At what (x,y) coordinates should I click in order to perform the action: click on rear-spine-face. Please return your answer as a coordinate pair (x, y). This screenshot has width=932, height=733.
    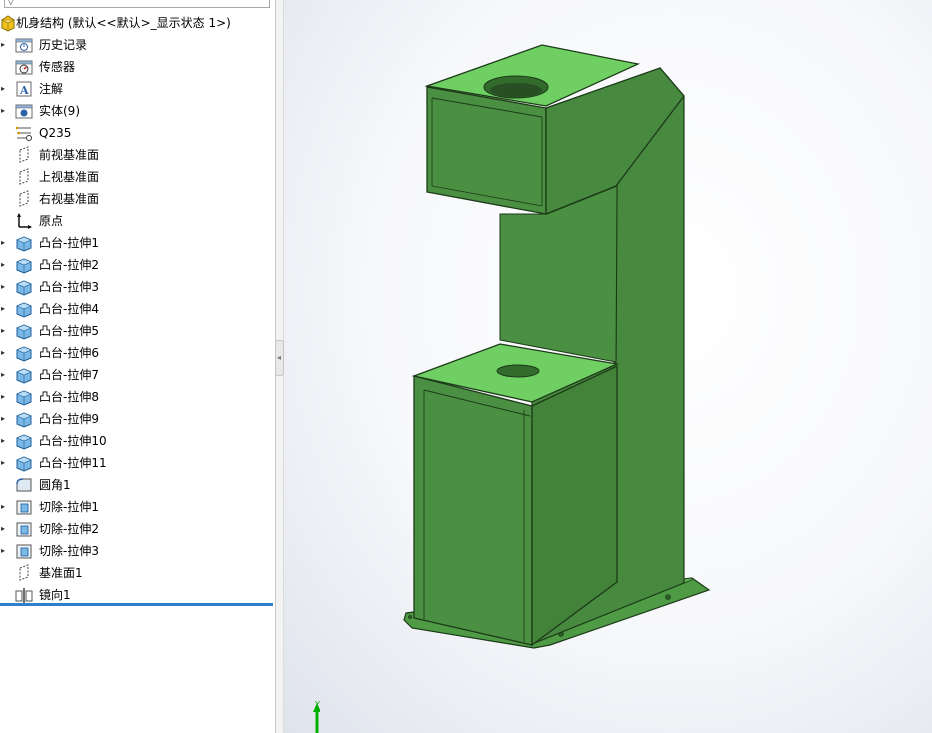
    Looking at the image, I should click on (558, 274).